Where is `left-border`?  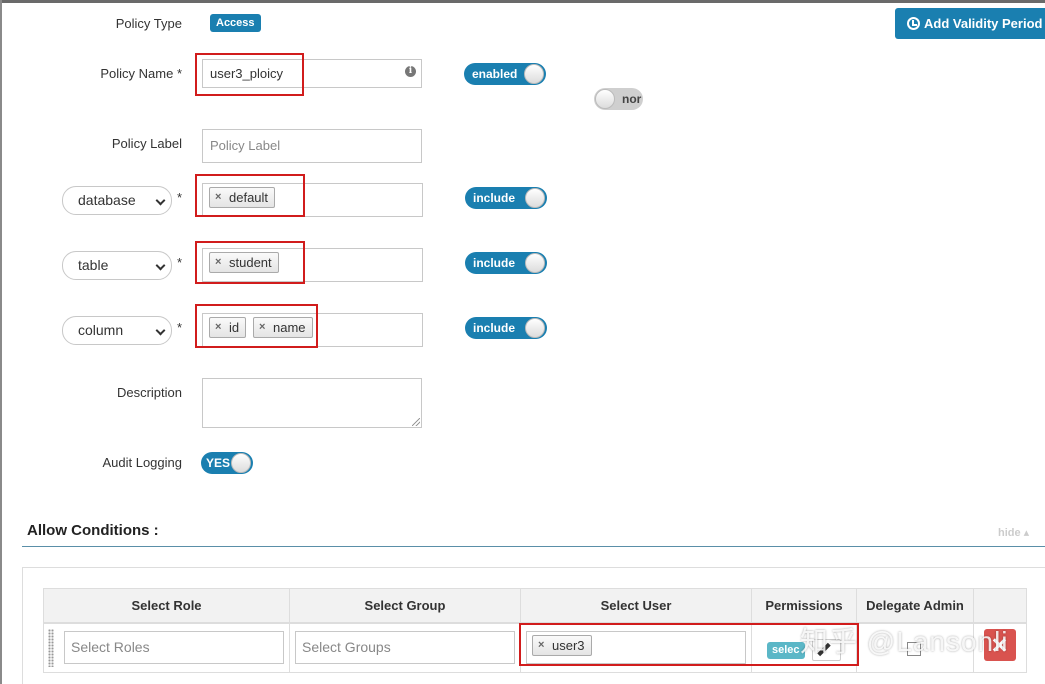 left-border is located at coordinates (1, 342).